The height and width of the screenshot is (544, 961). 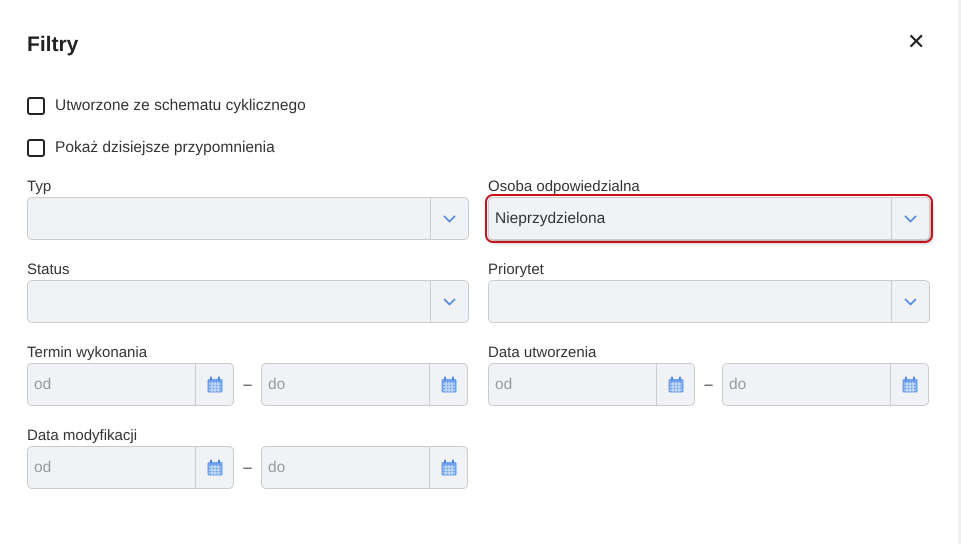 What do you see at coordinates (165, 148) in the screenshot?
I see `checkbox-label: Pokaż dzisiejsze przypomnienia` at bounding box center [165, 148].